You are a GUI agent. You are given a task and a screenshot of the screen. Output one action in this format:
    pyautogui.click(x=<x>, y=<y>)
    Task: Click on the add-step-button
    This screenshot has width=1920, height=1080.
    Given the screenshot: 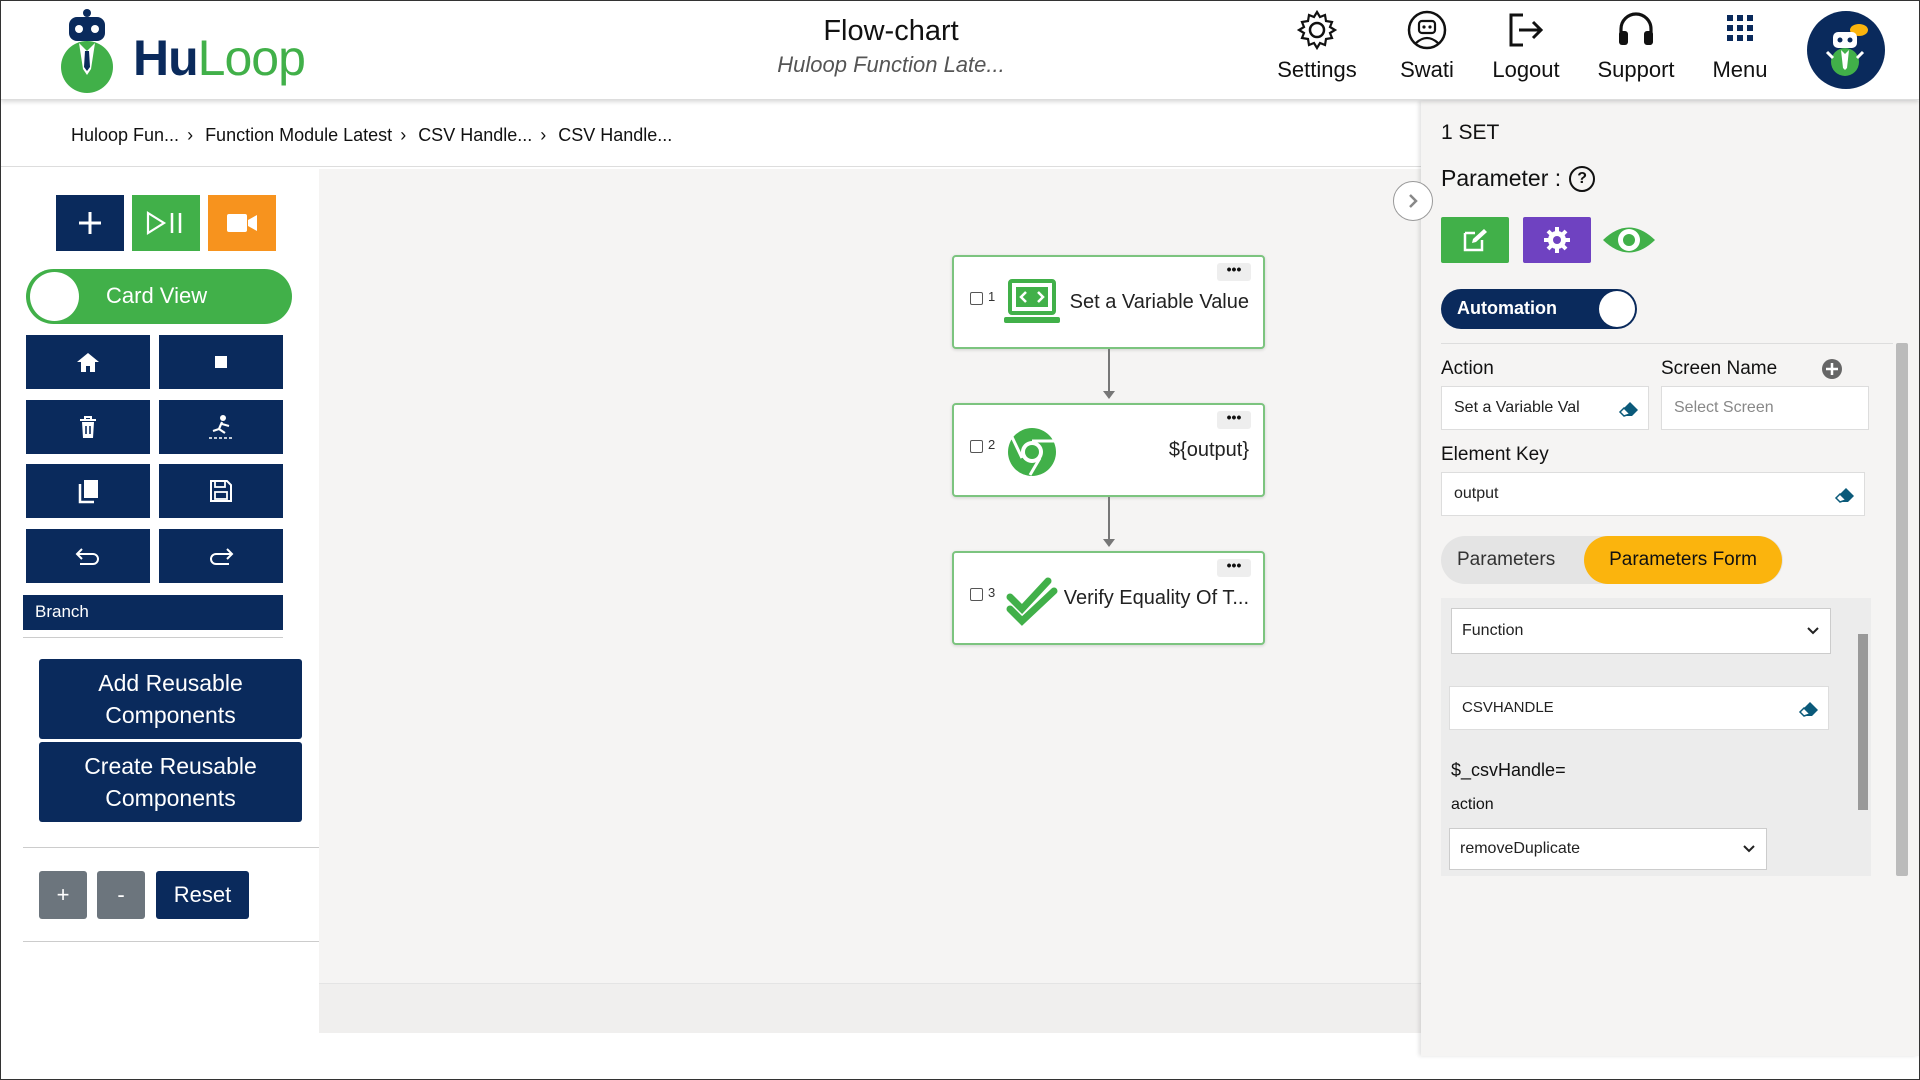 What is the action you would take?
    pyautogui.click(x=90, y=223)
    